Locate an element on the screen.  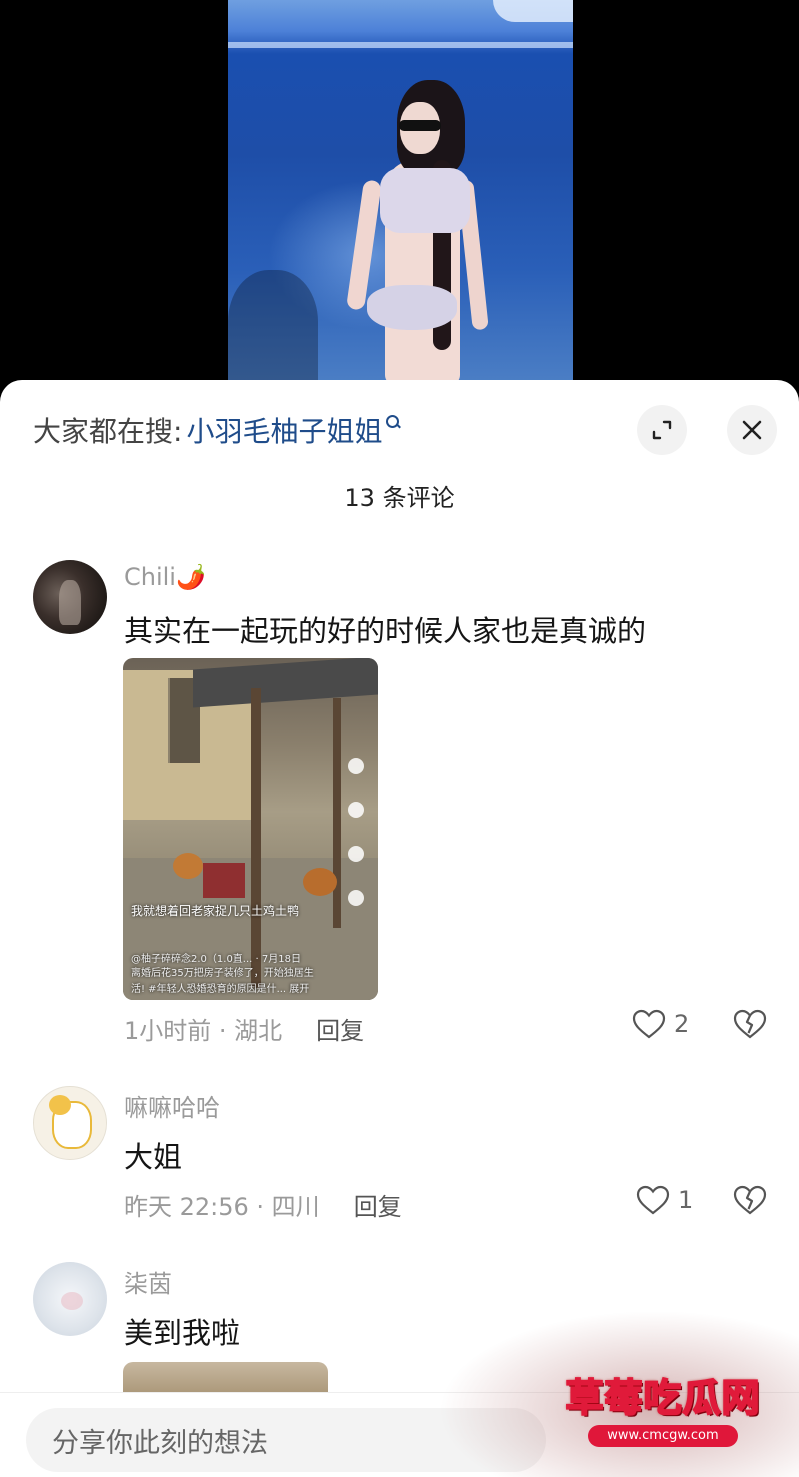
watermark-logo: 草莓吃瓜网 www.cmcgw.com is located at coordinates (663, 1412).